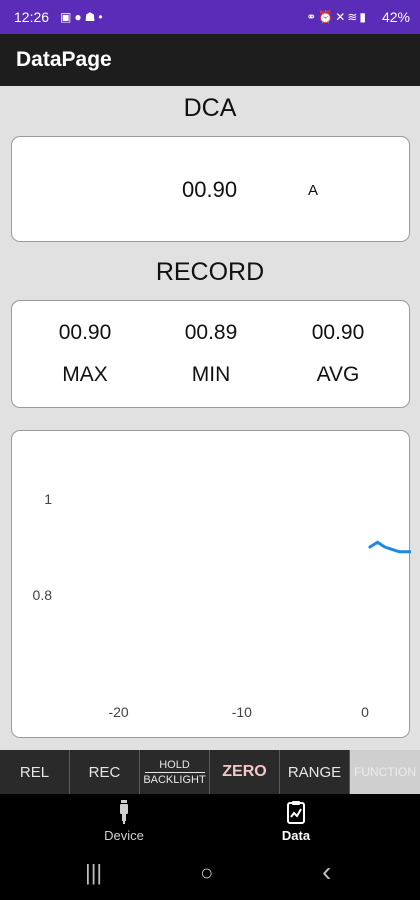  Describe the element at coordinates (105, 772) in the screenshot. I see `rec-button: REC` at that location.